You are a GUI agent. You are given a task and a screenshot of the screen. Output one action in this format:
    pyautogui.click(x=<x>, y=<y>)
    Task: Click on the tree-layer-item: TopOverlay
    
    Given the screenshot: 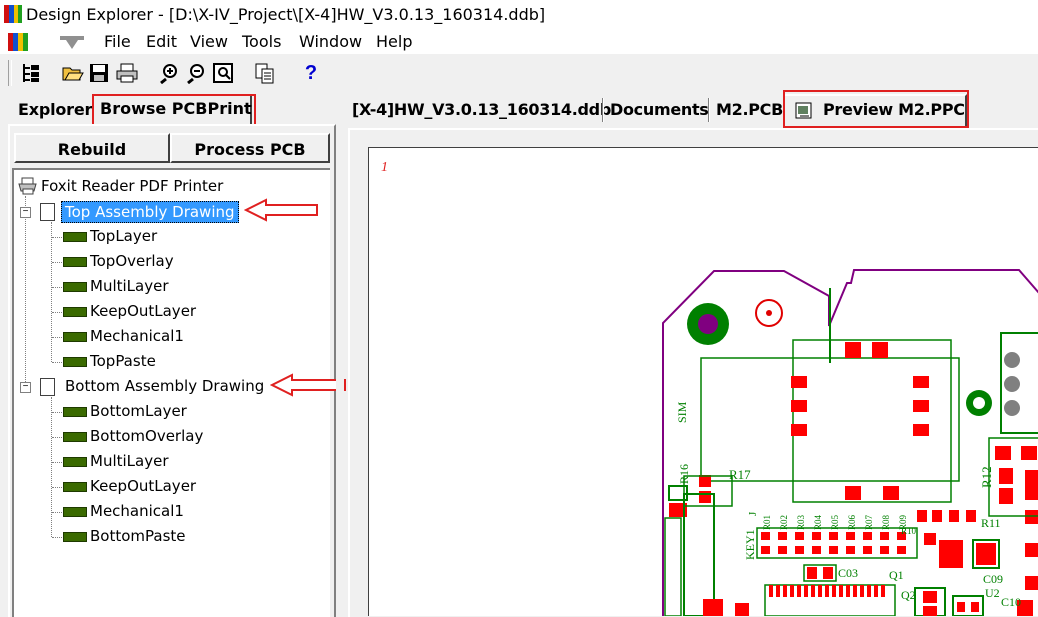 What is the action you would take?
    pyautogui.click(x=132, y=261)
    